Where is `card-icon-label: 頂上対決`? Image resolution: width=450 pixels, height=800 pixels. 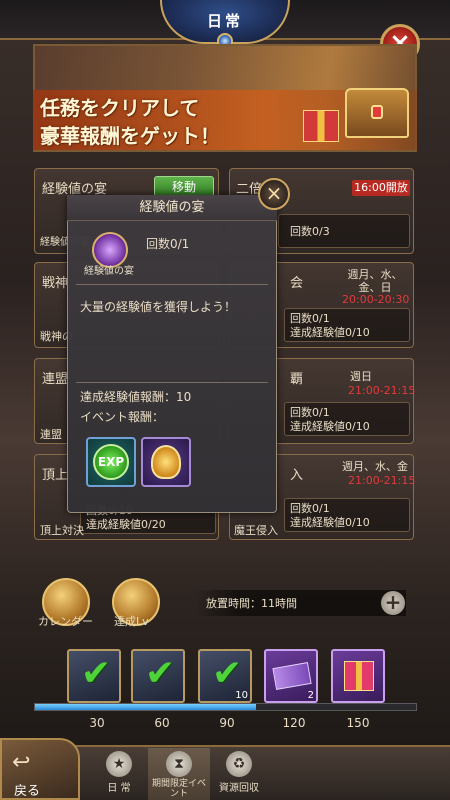
card-icon-label: 頂上対決 is located at coordinates (62, 530).